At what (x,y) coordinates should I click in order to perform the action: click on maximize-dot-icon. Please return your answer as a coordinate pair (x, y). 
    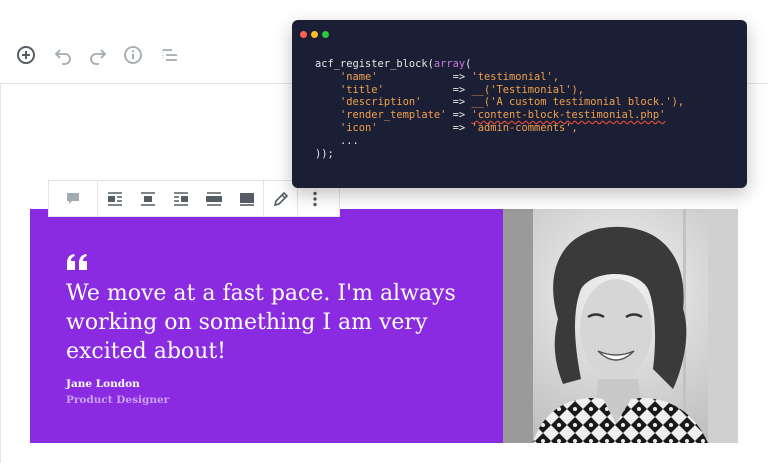
    Looking at the image, I should click on (325, 34).